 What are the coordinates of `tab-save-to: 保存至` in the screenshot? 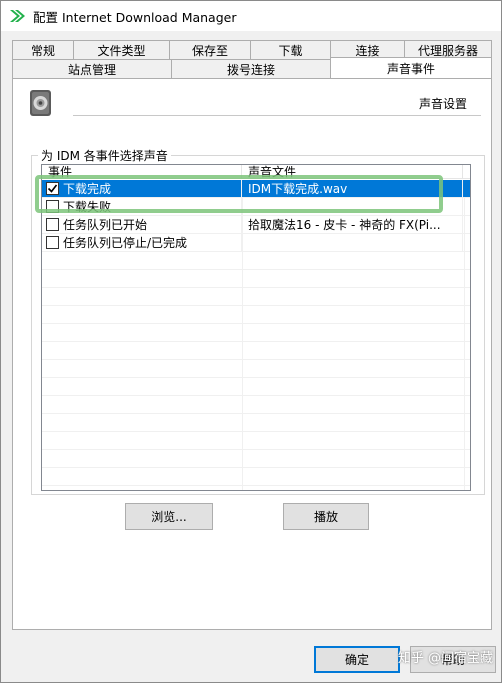 It's located at (210, 49).